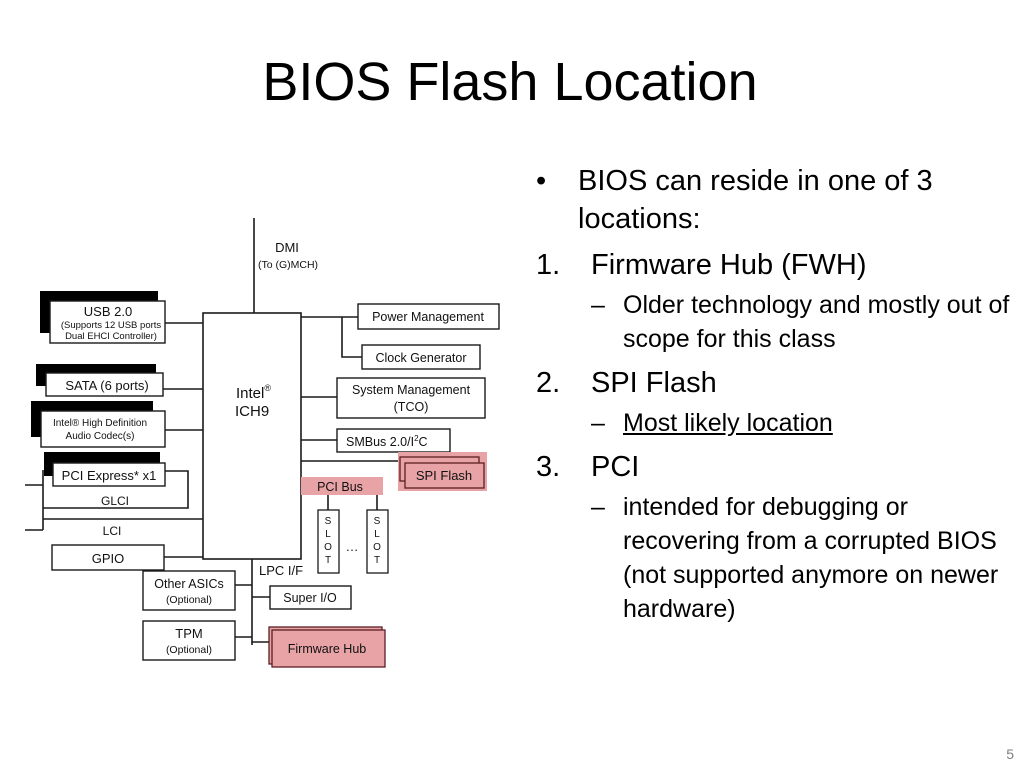 The width and height of the screenshot is (1024, 768). I want to click on location-item-1: 1. Firmware Hub (FWH), so click(776, 265).